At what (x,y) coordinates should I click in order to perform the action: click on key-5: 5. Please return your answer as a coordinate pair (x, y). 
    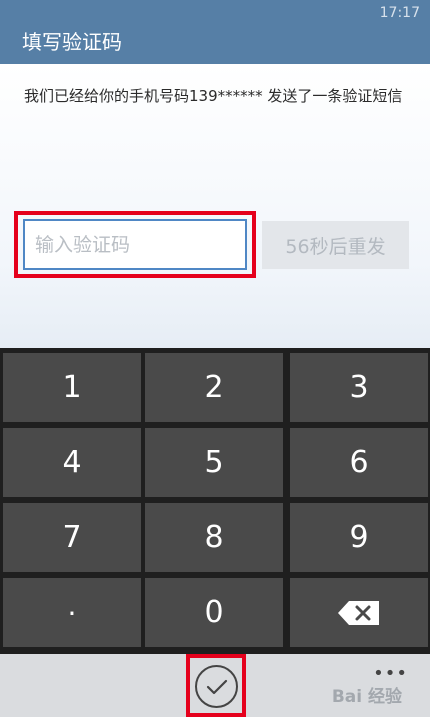
    Looking at the image, I should click on (214, 462).